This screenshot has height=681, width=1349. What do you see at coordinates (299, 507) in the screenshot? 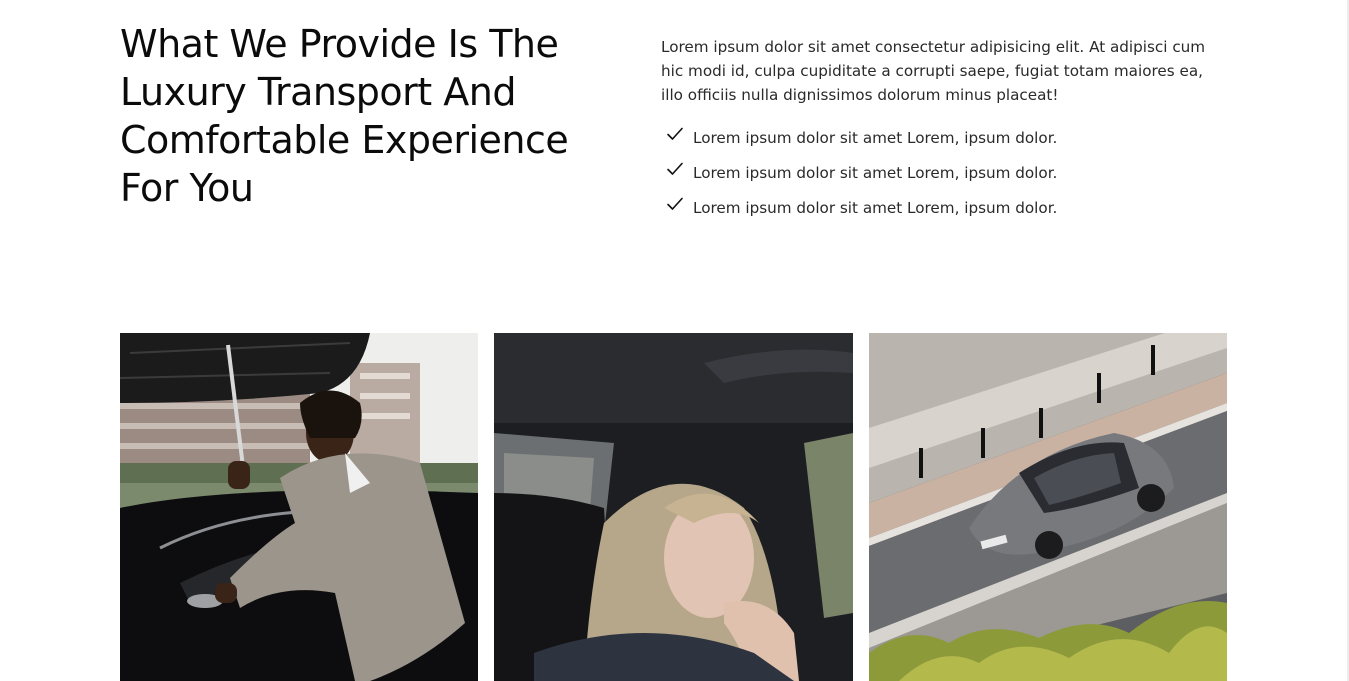
I see `gallery-photo-chauffeur` at bounding box center [299, 507].